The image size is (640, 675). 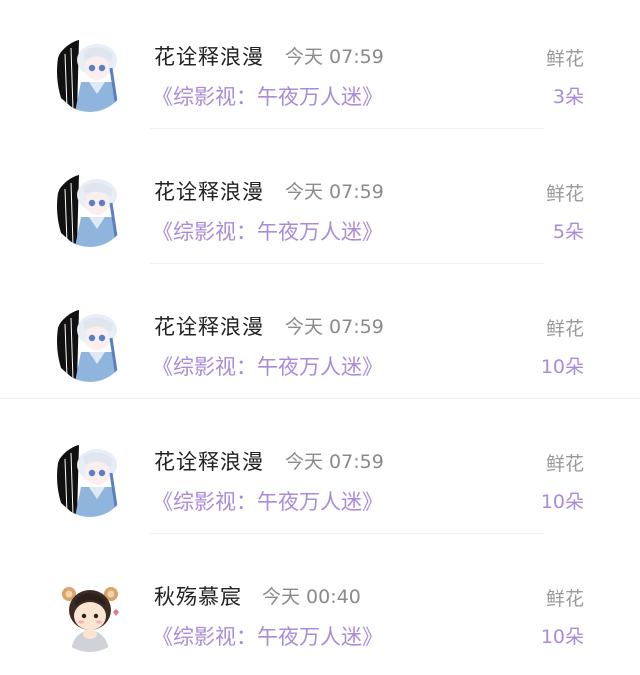 What do you see at coordinates (311, 597) in the screenshot?
I see `gift-time: 今天 00:40` at bounding box center [311, 597].